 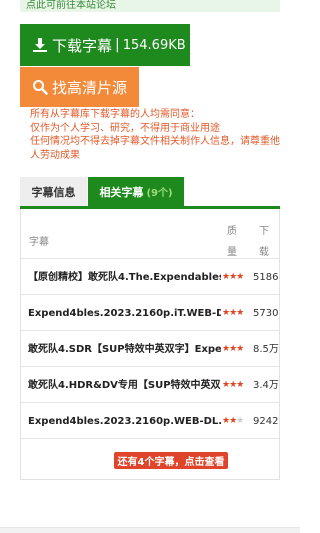 I want to click on tab-subtitle-info: 字幕信息, so click(x=53, y=191).